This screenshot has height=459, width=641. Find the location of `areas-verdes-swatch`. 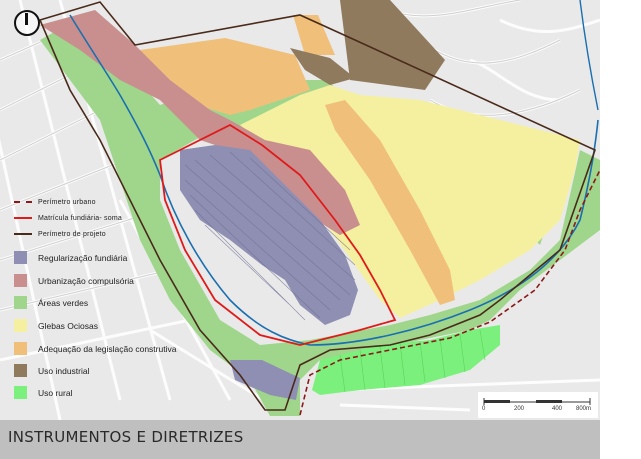

areas-verdes-swatch is located at coordinates (20, 302).